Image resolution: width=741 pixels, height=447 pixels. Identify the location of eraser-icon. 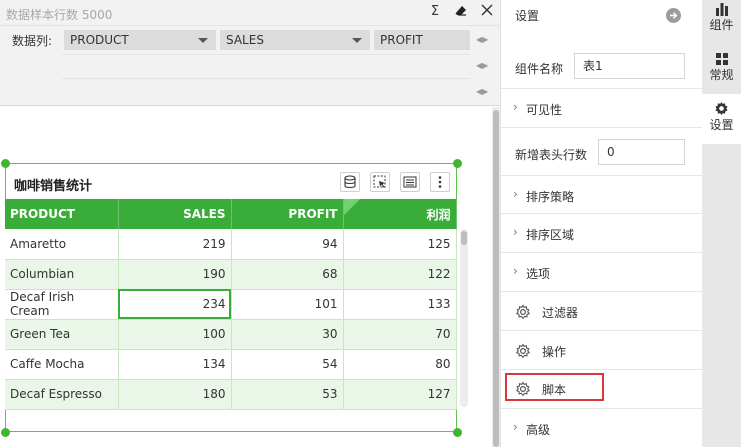
(461, 12).